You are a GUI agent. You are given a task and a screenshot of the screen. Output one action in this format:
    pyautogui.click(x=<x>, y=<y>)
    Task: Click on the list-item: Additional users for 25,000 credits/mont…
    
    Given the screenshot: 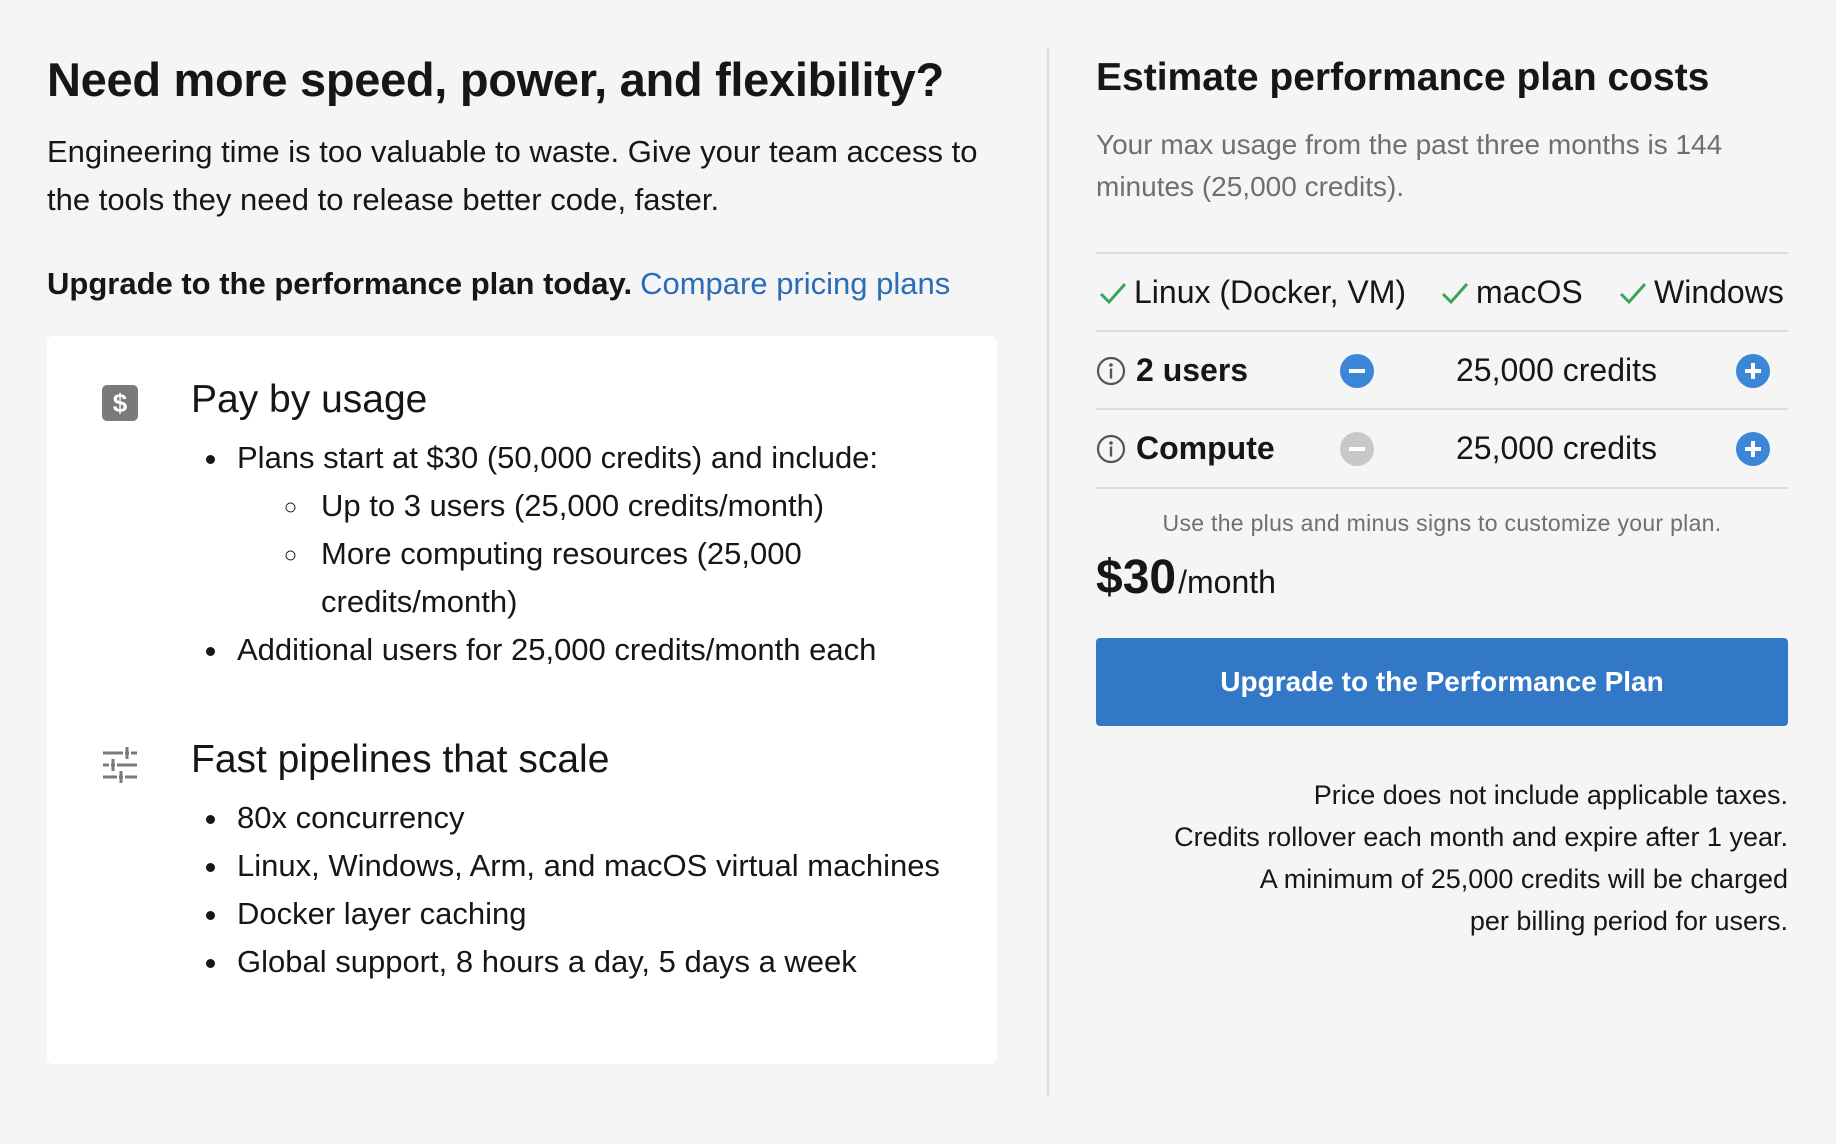 What is the action you would take?
    pyautogui.click(x=554, y=650)
    